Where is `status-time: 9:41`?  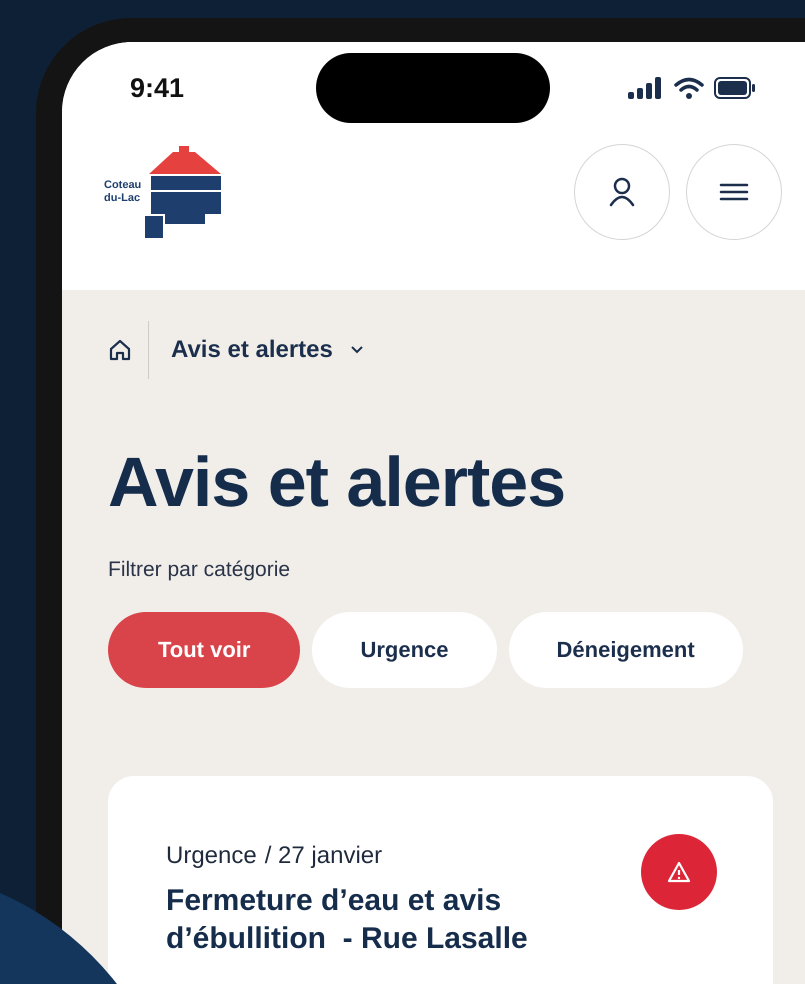 status-time: 9:41 is located at coordinates (158, 88).